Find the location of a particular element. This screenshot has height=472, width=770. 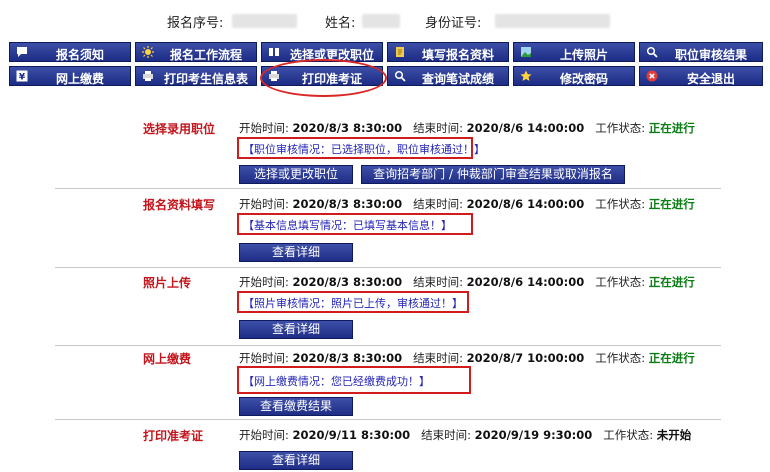

star-icon is located at coordinates (526, 75).